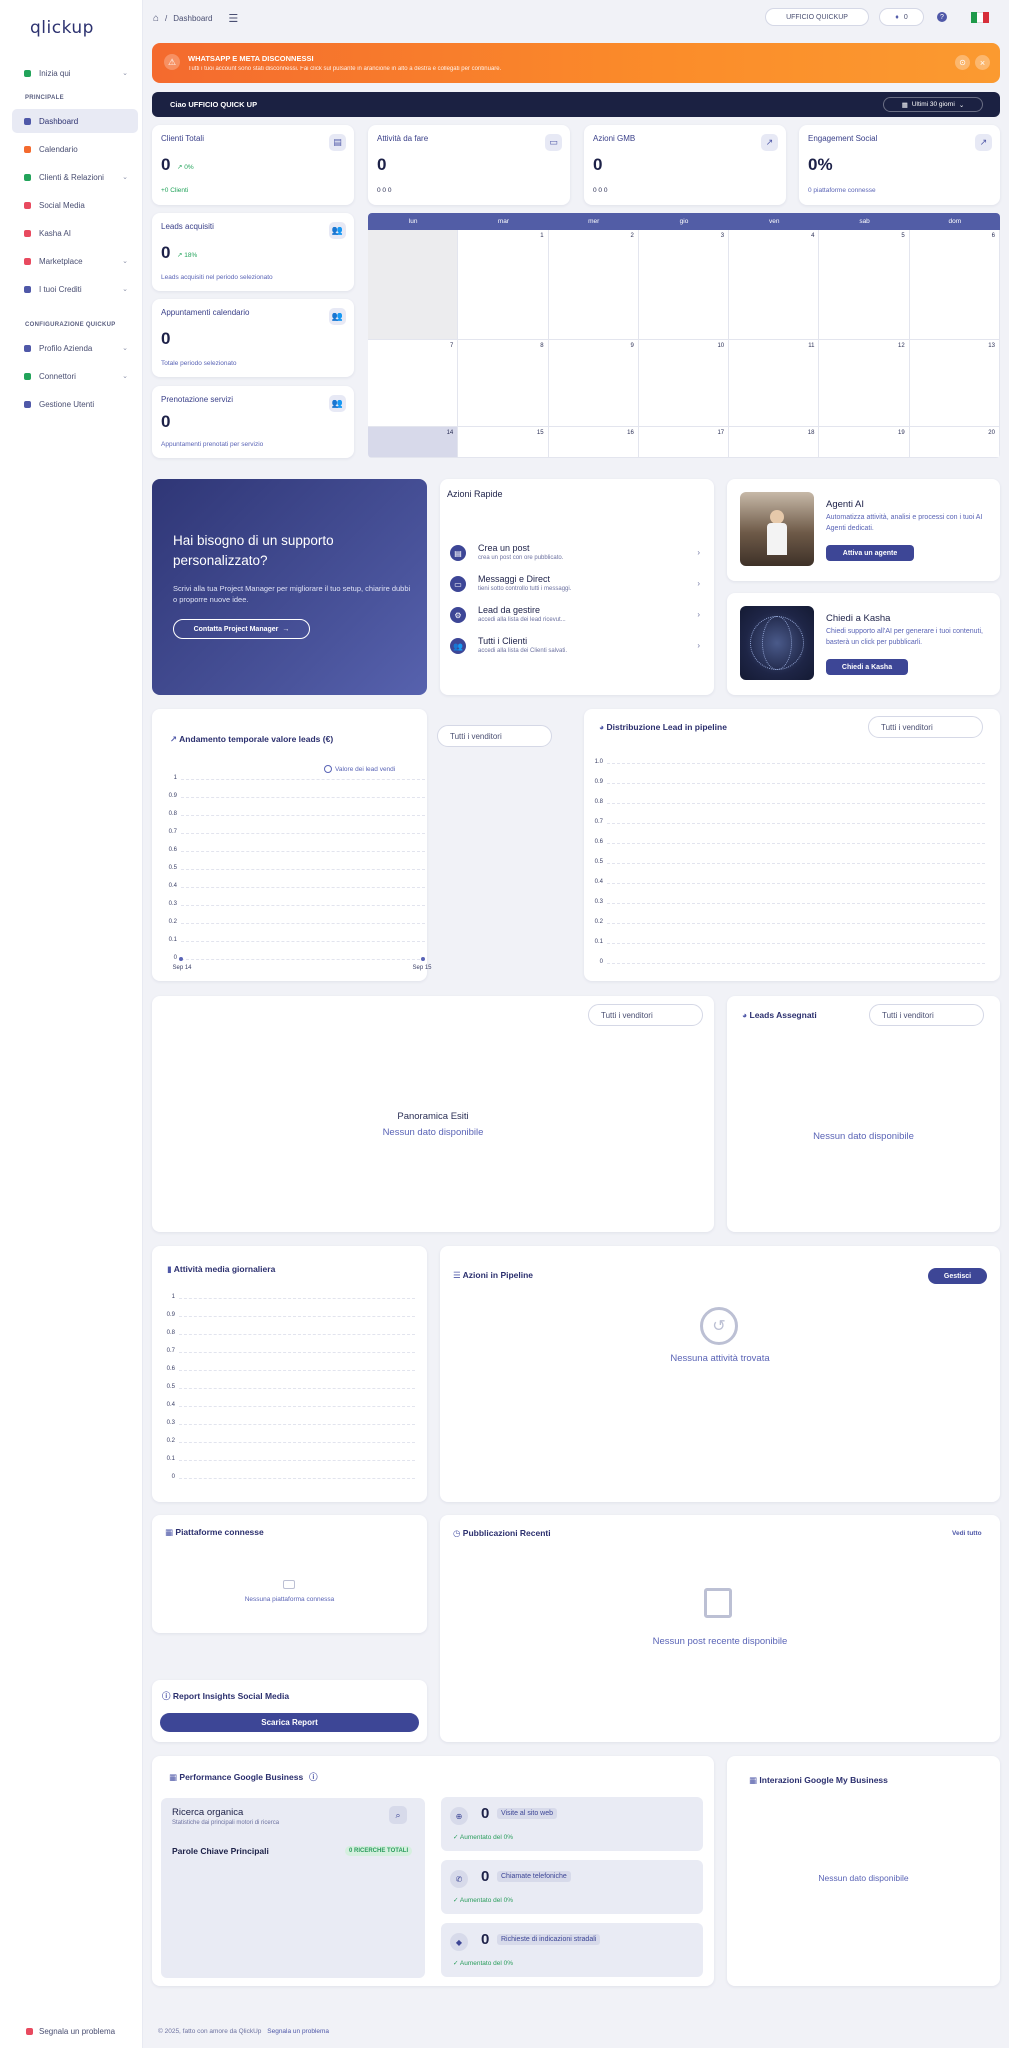  What do you see at coordinates (170, 1532) in the screenshot?
I see `apps-icon: ▦` at bounding box center [170, 1532].